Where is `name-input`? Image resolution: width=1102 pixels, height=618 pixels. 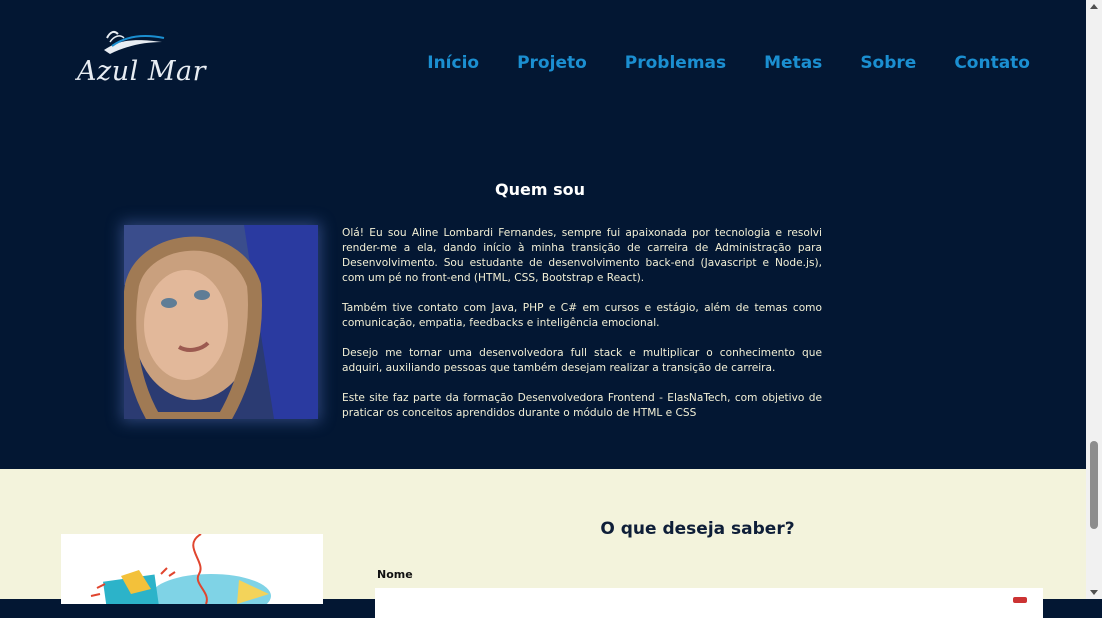
name-input is located at coordinates (709, 603).